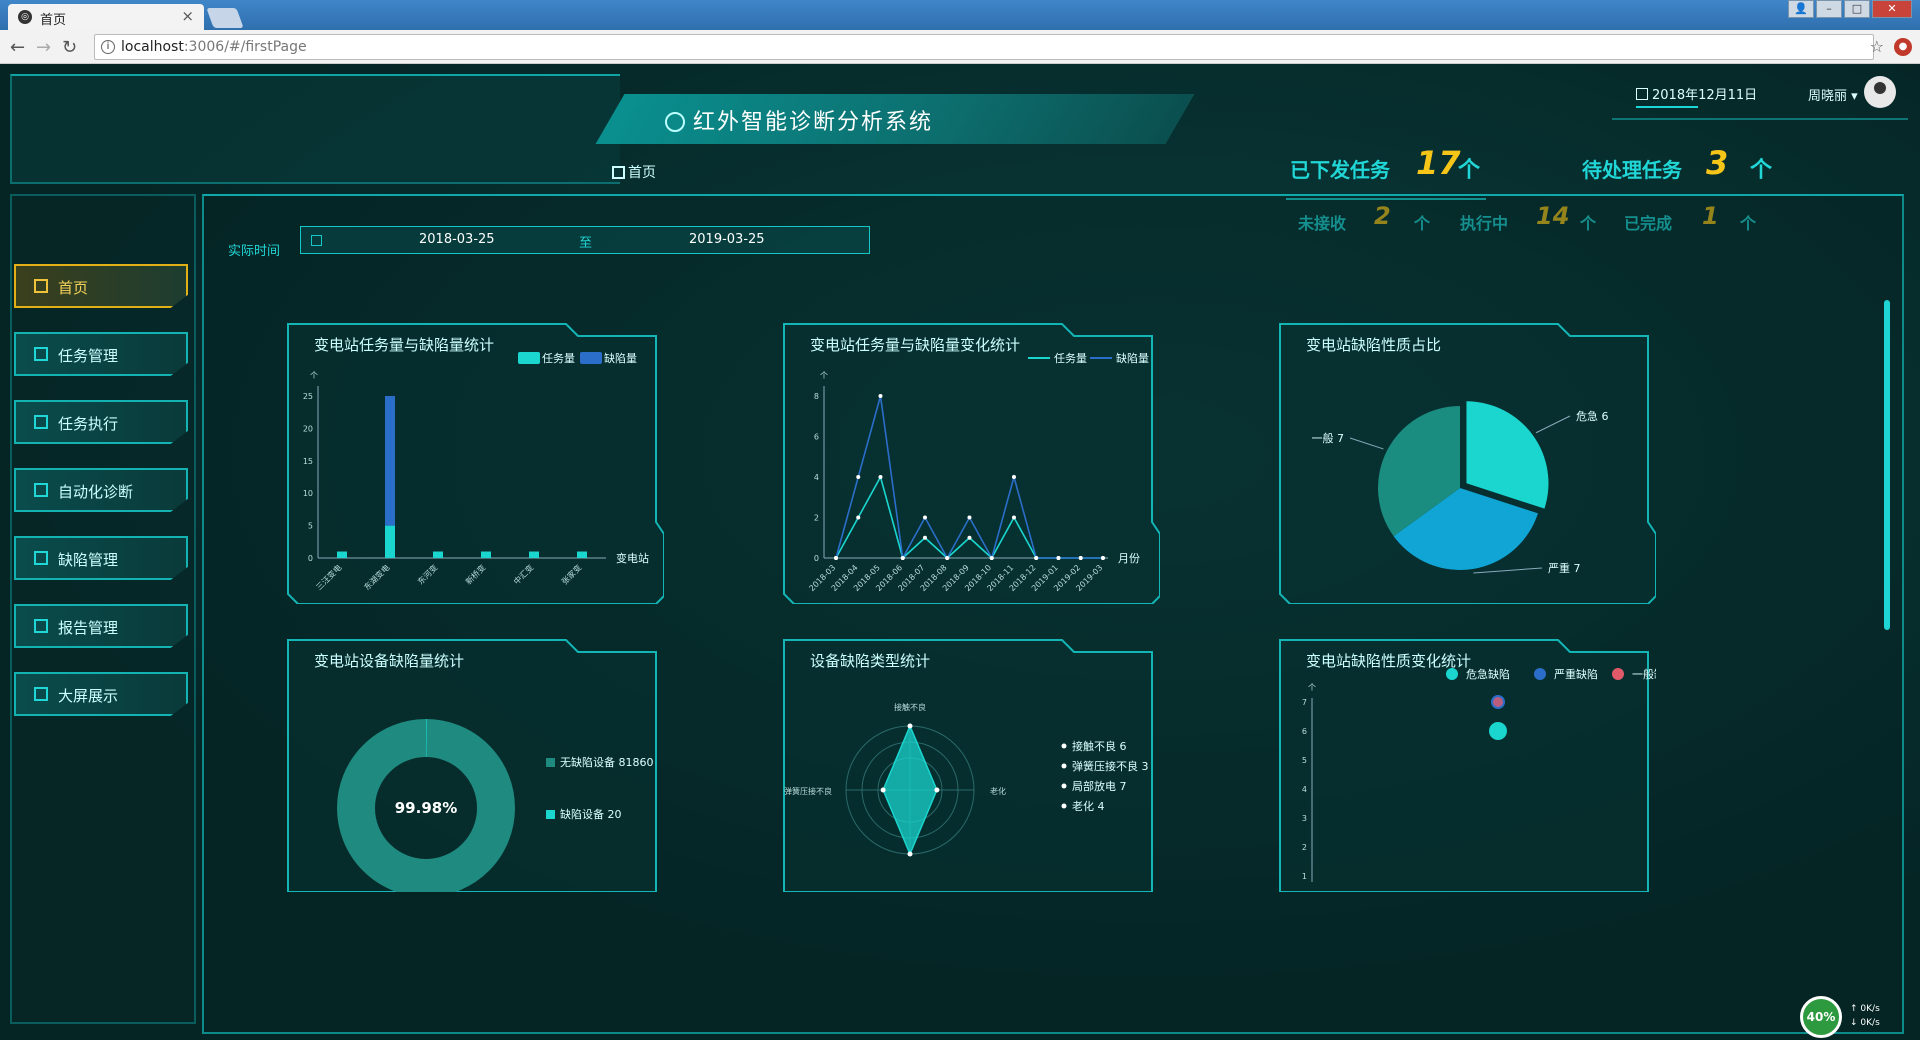 This screenshot has width=1920, height=1040. I want to click on system-logo-icon, so click(675, 122).